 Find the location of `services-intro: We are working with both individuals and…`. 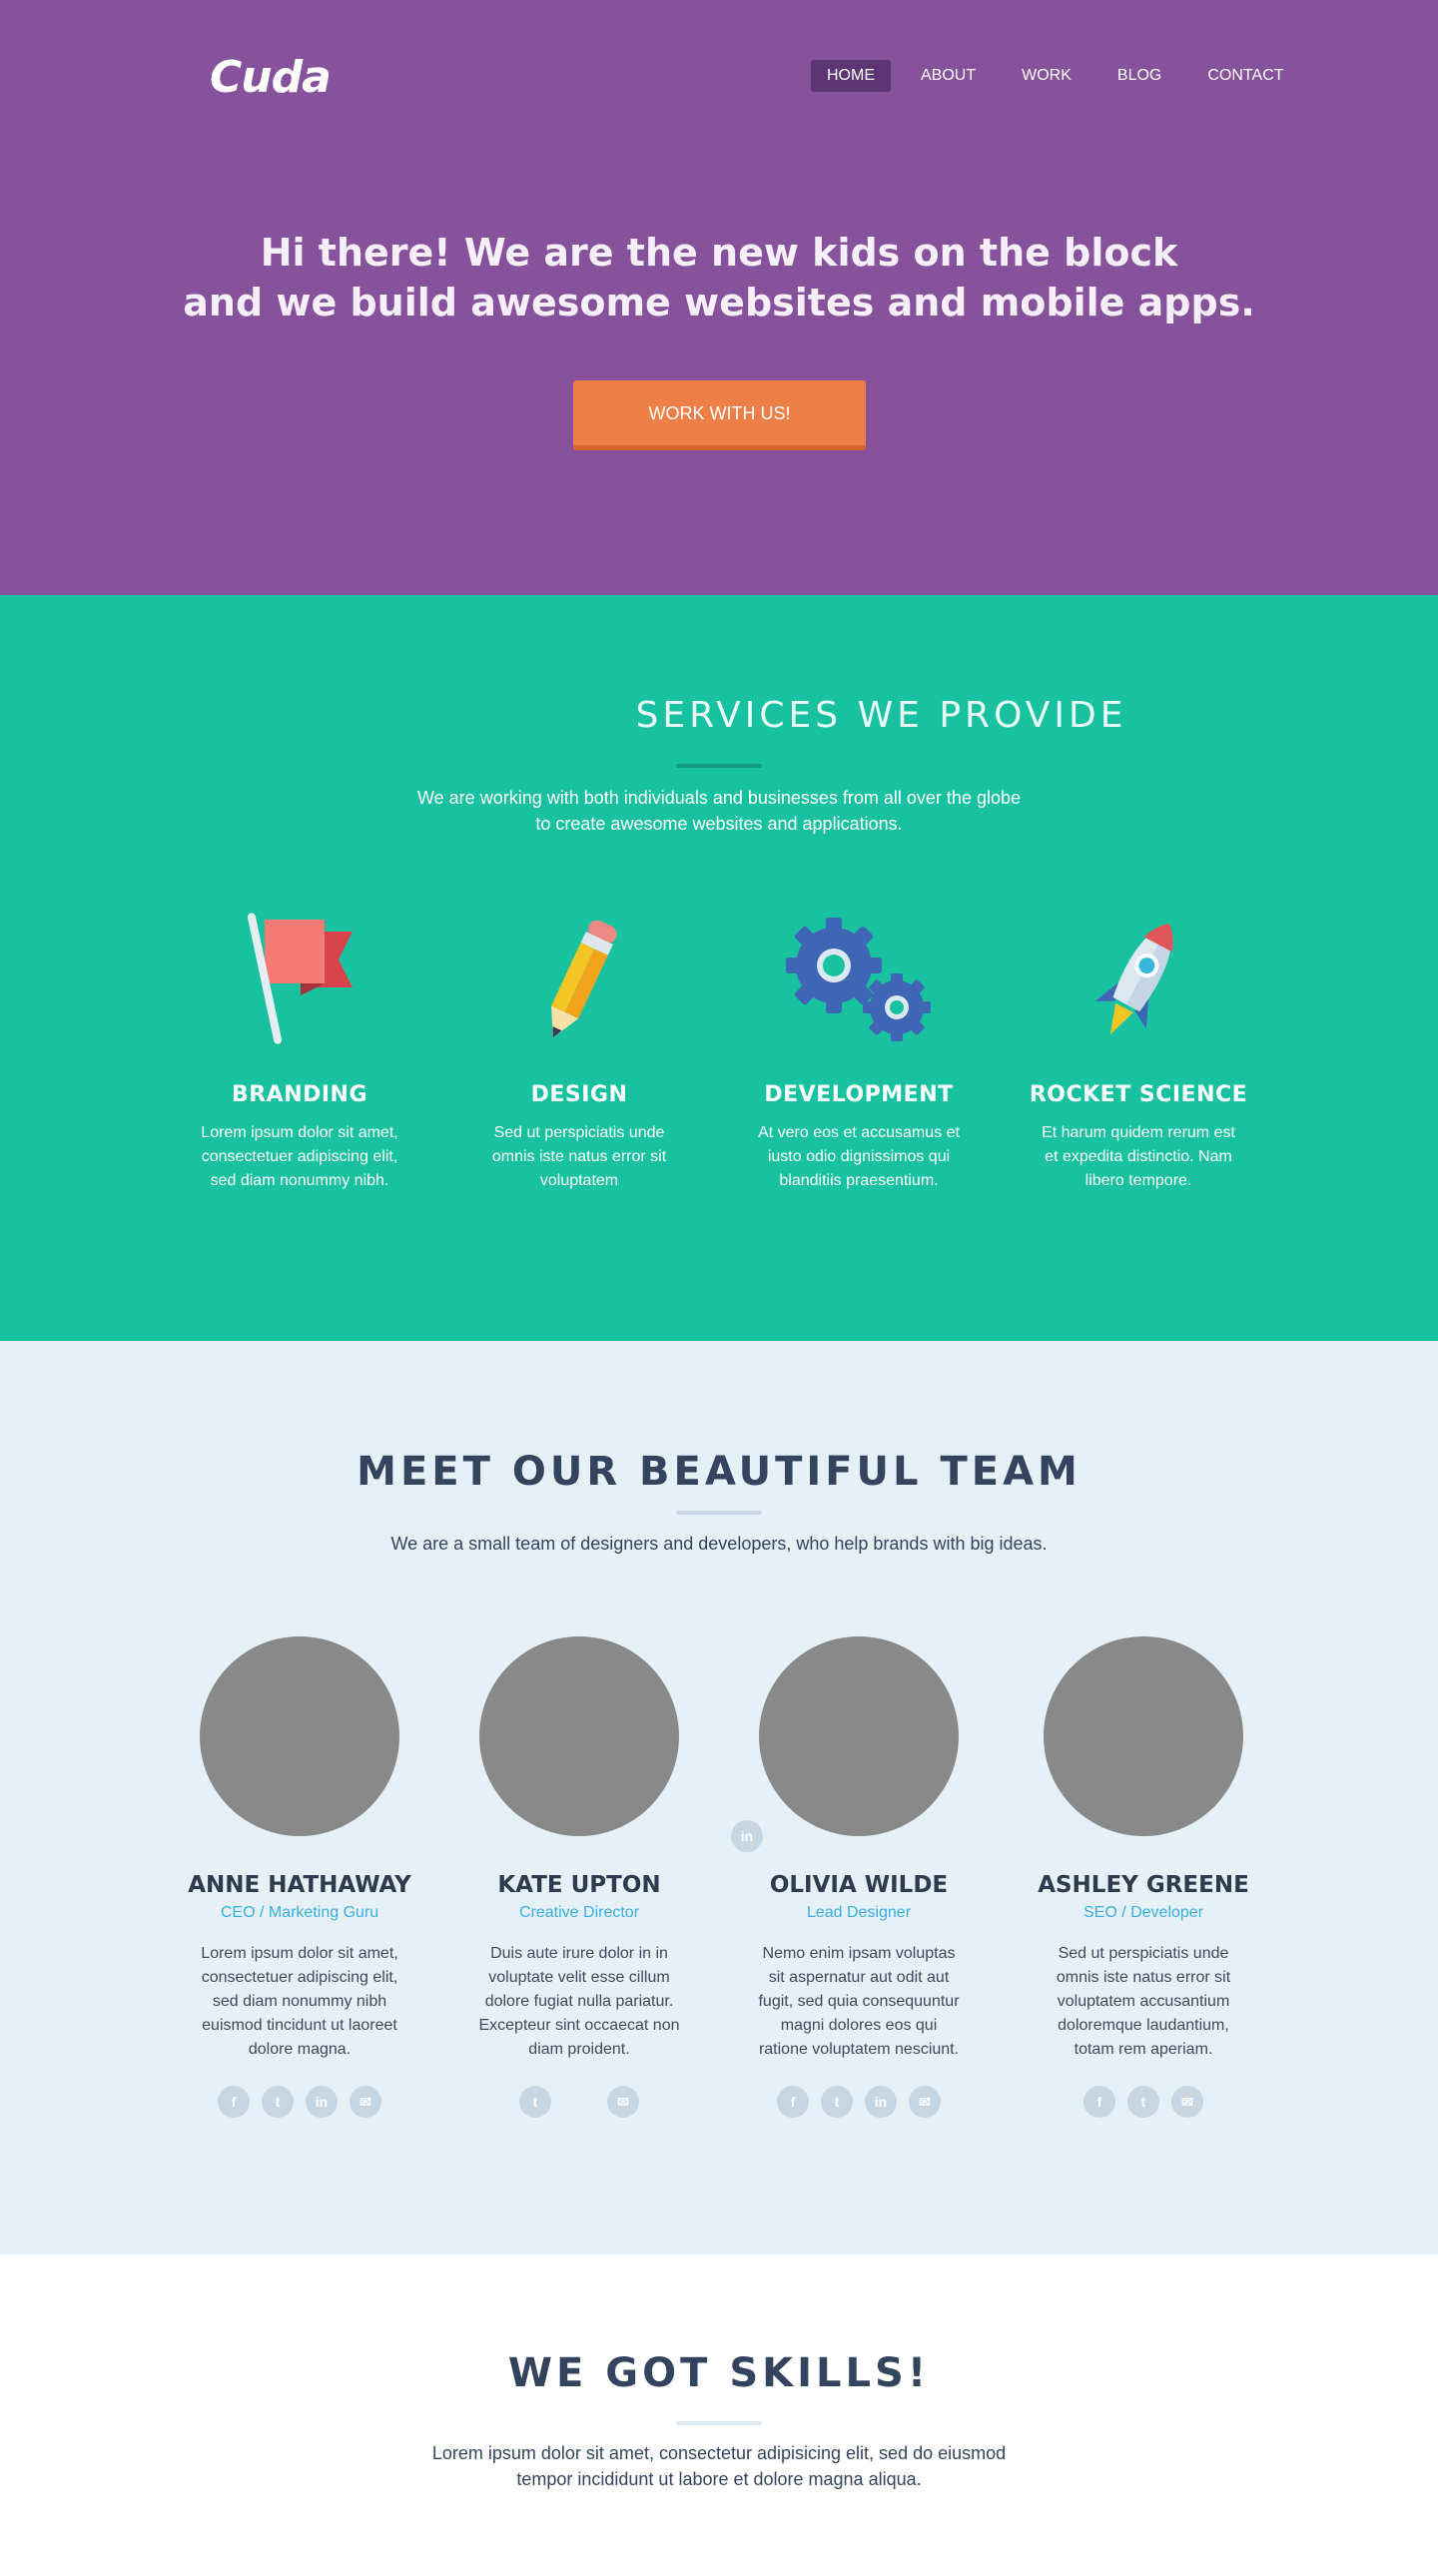

services-intro: We are working with both individuals and… is located at coordinates (719, 811).